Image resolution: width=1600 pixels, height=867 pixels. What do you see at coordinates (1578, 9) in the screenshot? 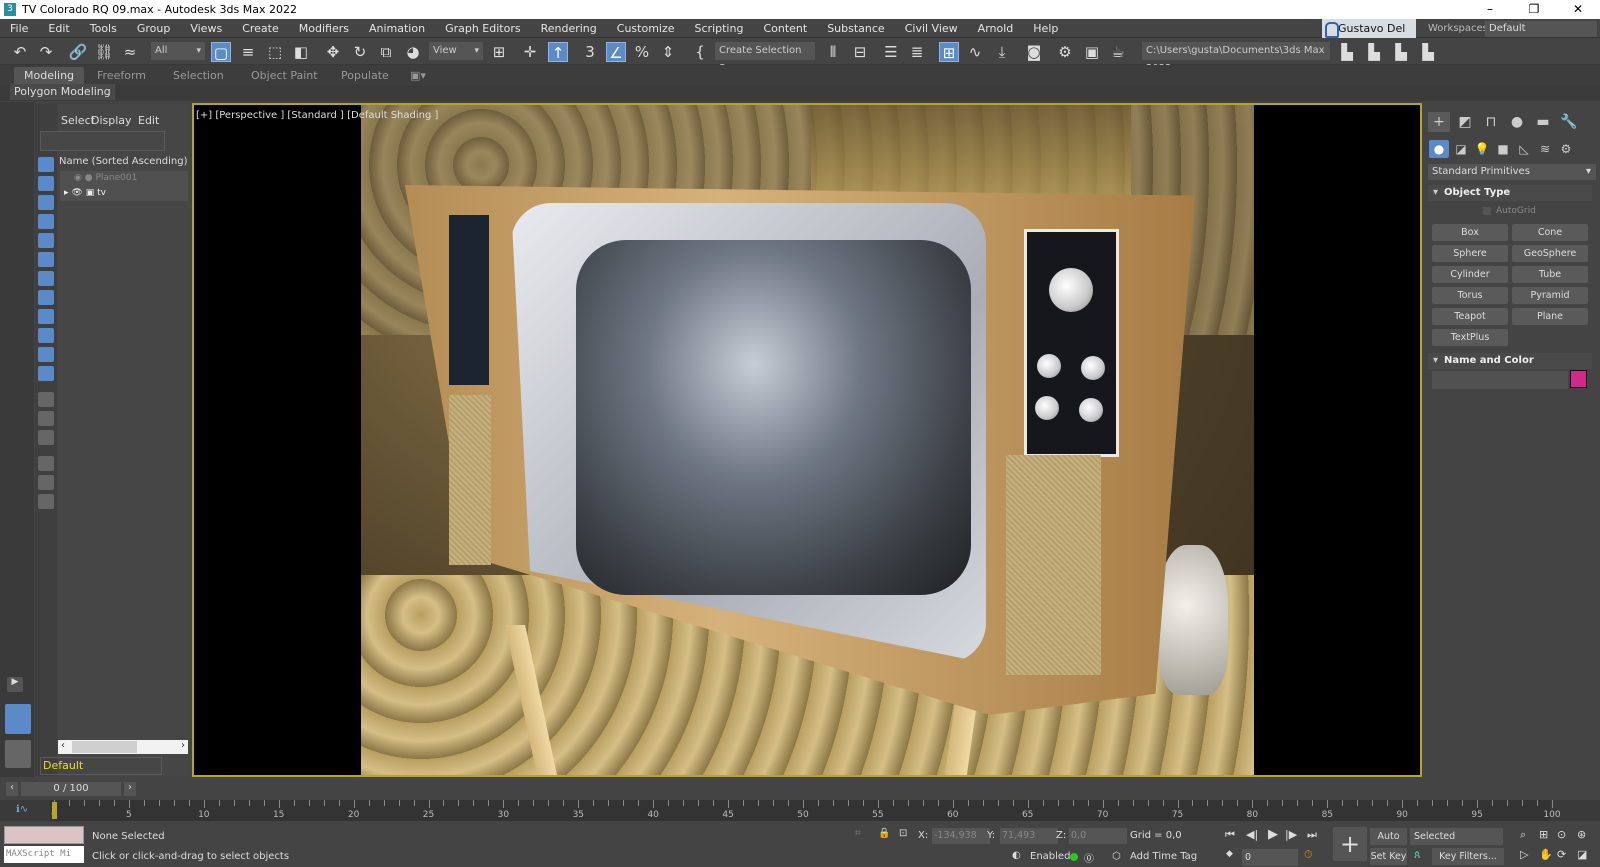
I see `close-button: ✕` at bounding box center [1578, 9].